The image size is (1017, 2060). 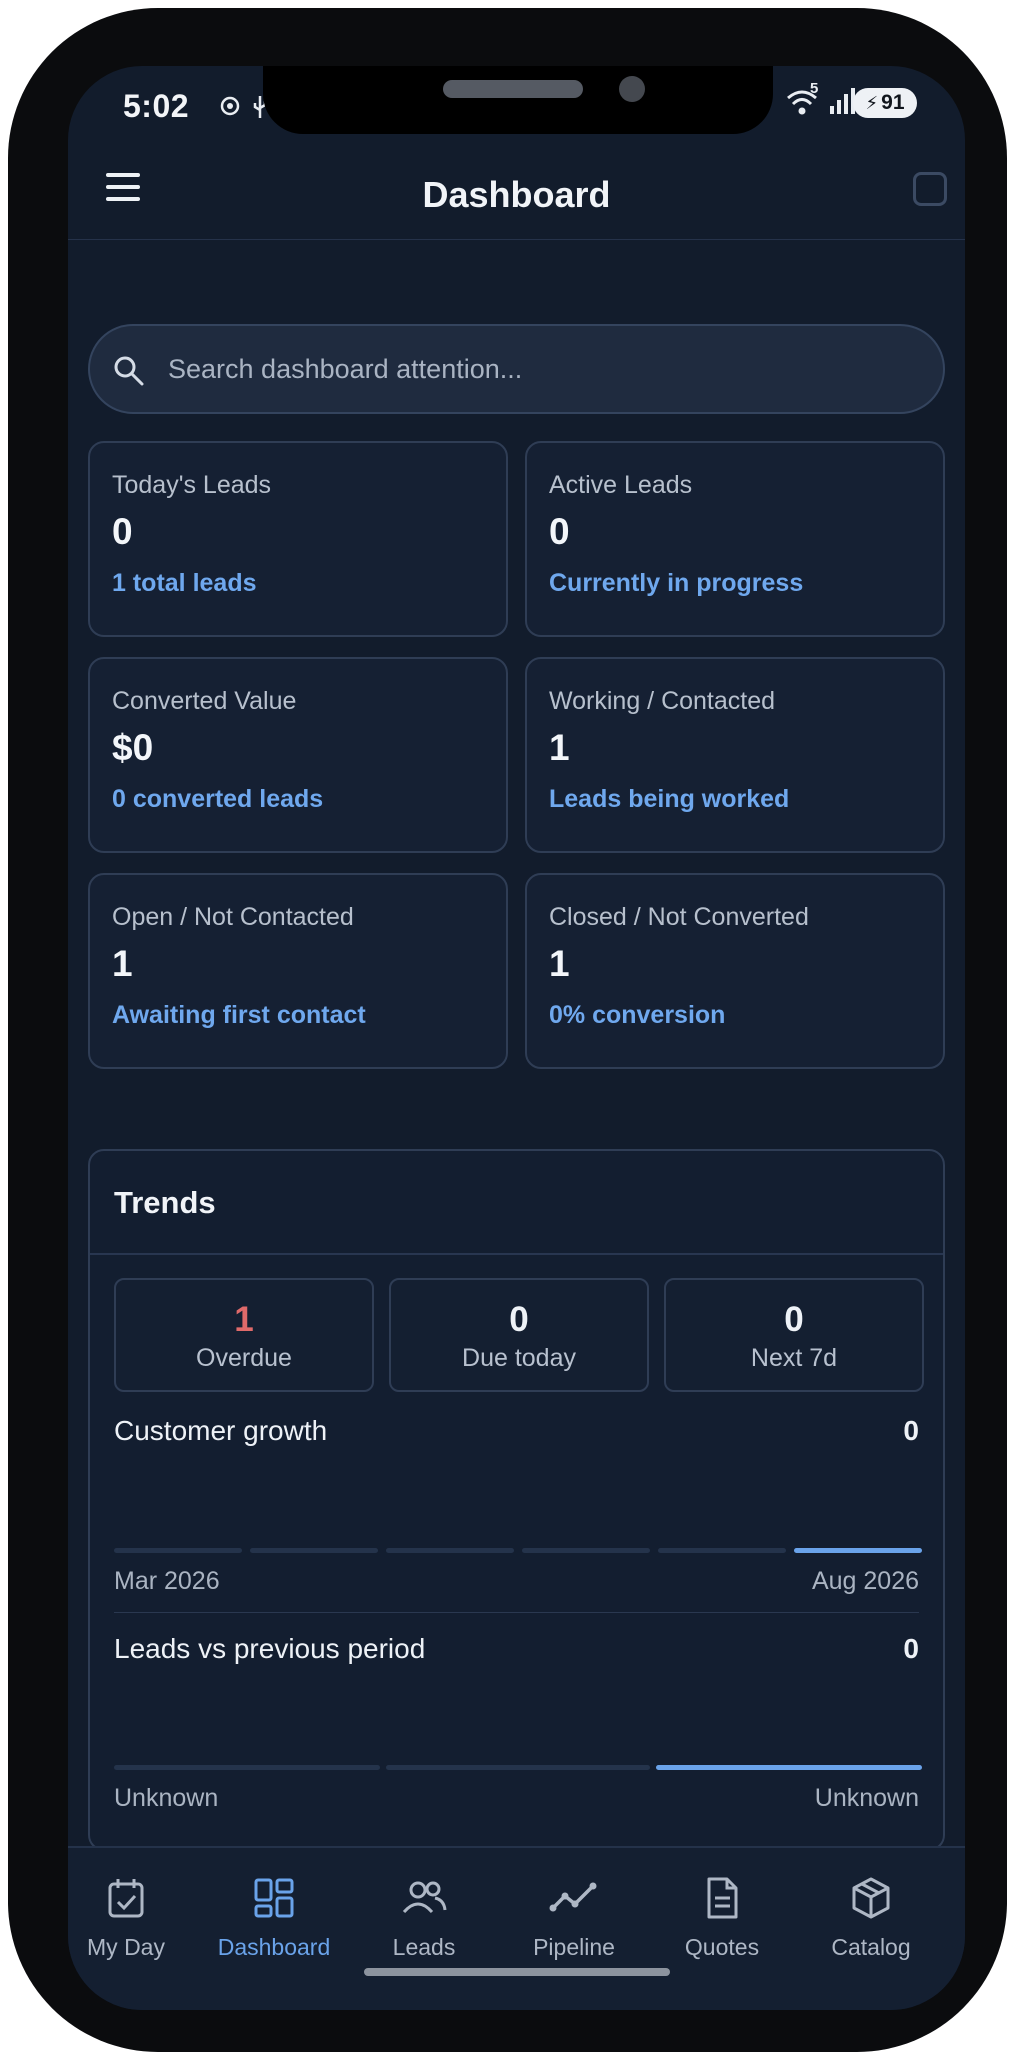 I want to click on card-subtext: 0% conversion, so click(x=637, y=1015).